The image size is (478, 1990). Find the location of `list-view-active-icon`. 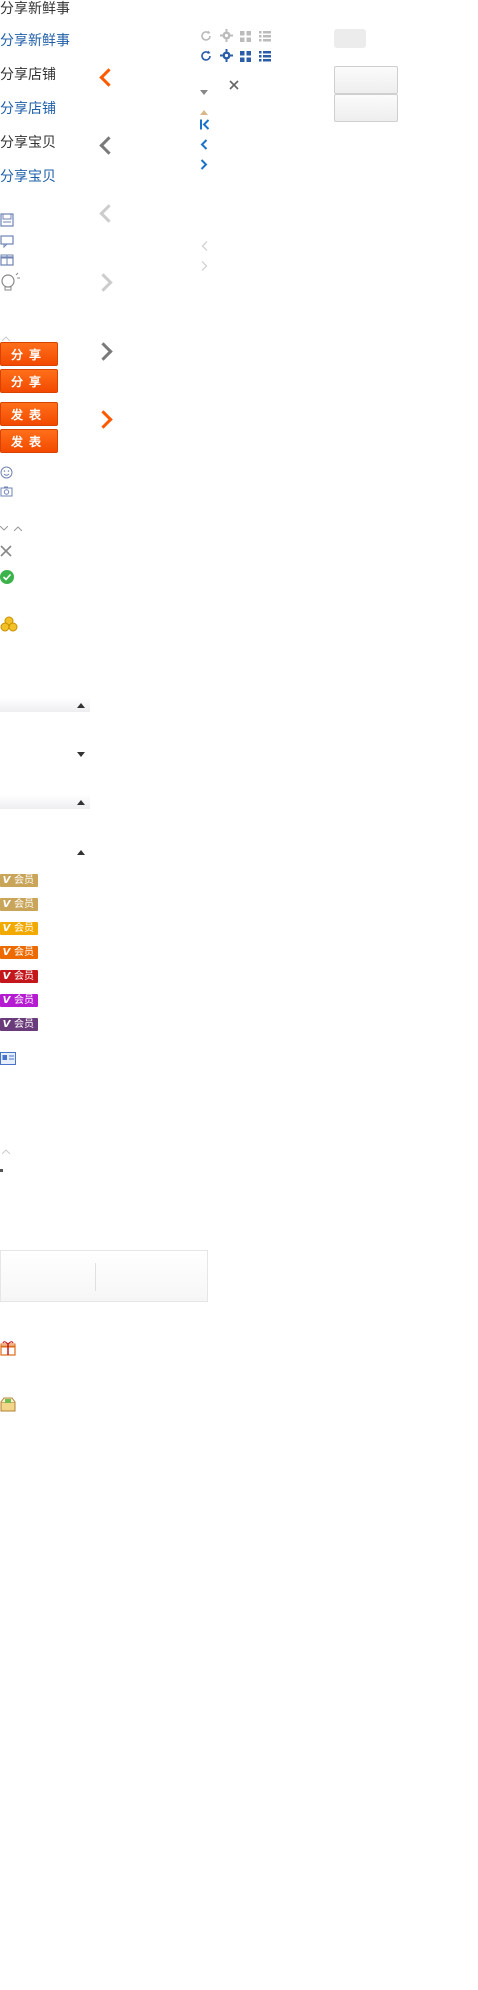

list-view-active-icon is located at coordinates (265, 55).